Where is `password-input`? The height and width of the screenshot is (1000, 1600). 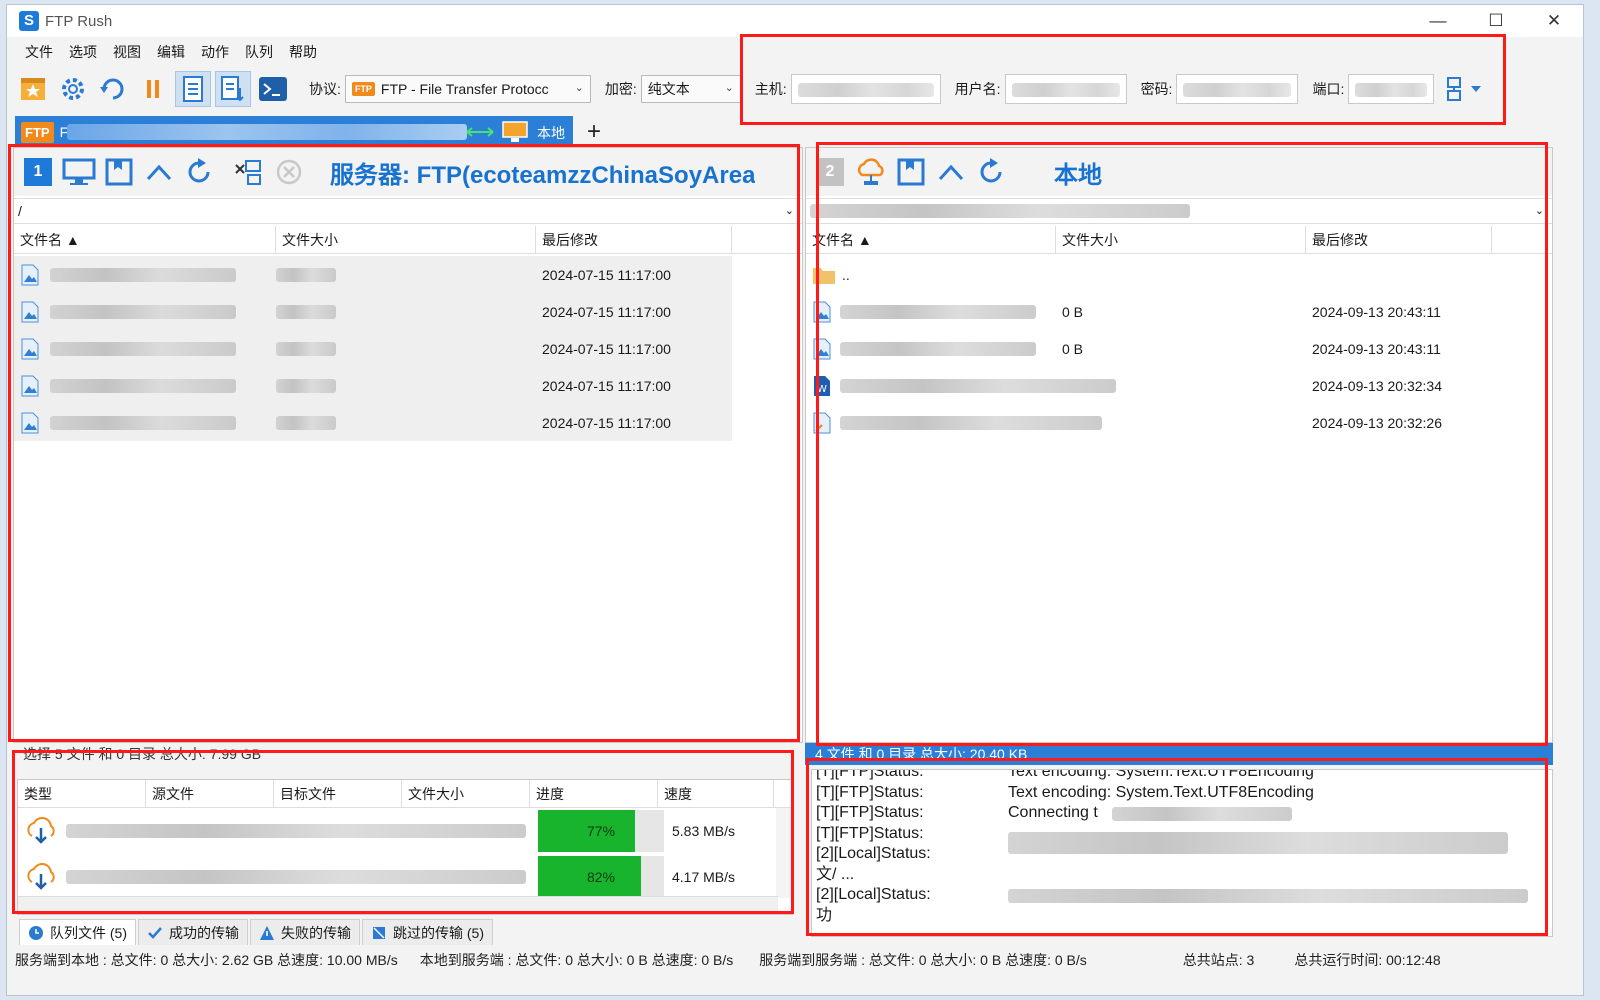
password-input is located at coordinates (1237, 89).